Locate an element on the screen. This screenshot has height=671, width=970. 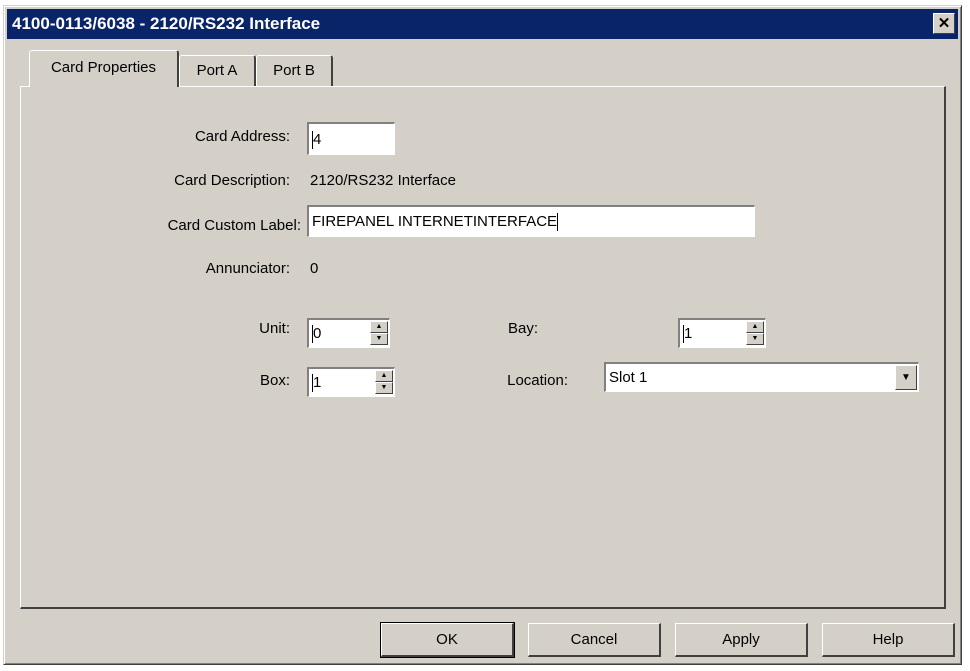
tab-label: Card Properties is located at coordinates (103, 67).